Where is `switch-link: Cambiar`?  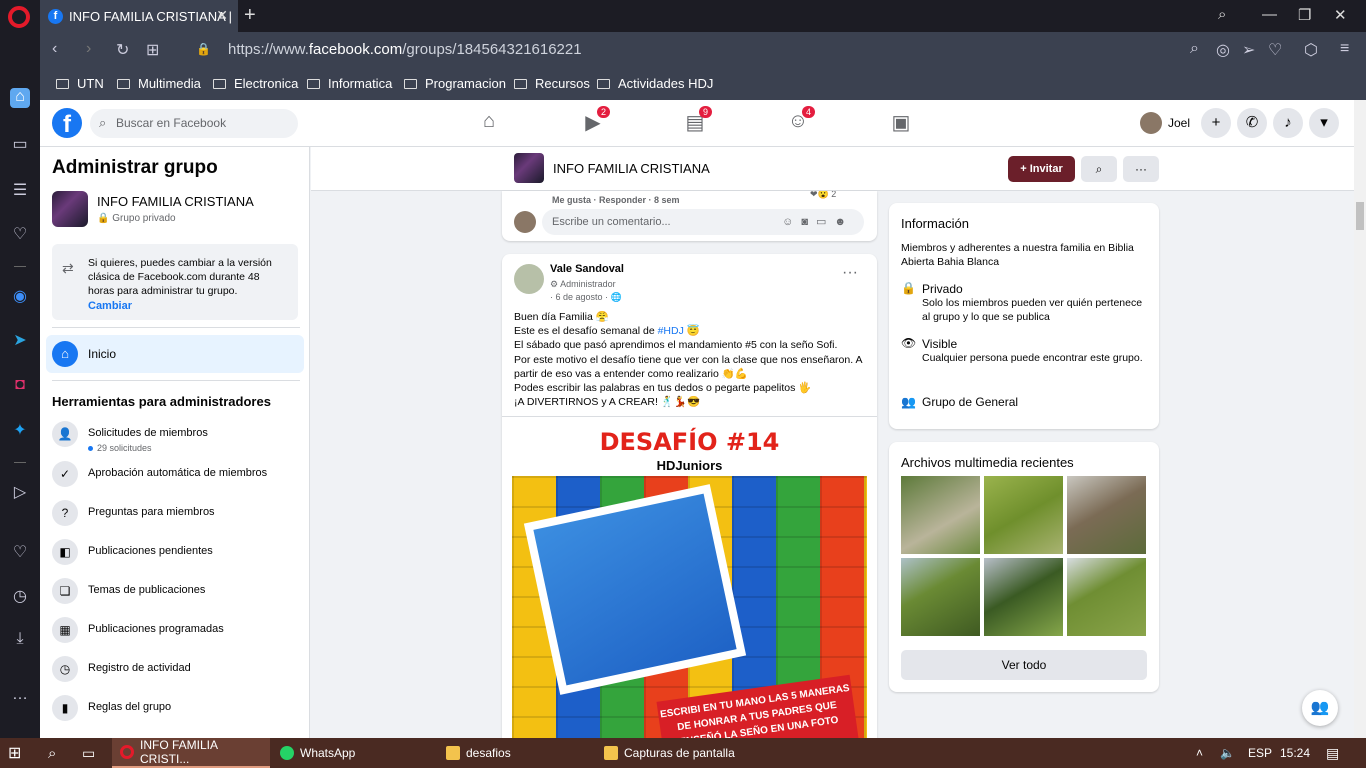 switch-link: Cambiar is located at coordinates (110, 306).